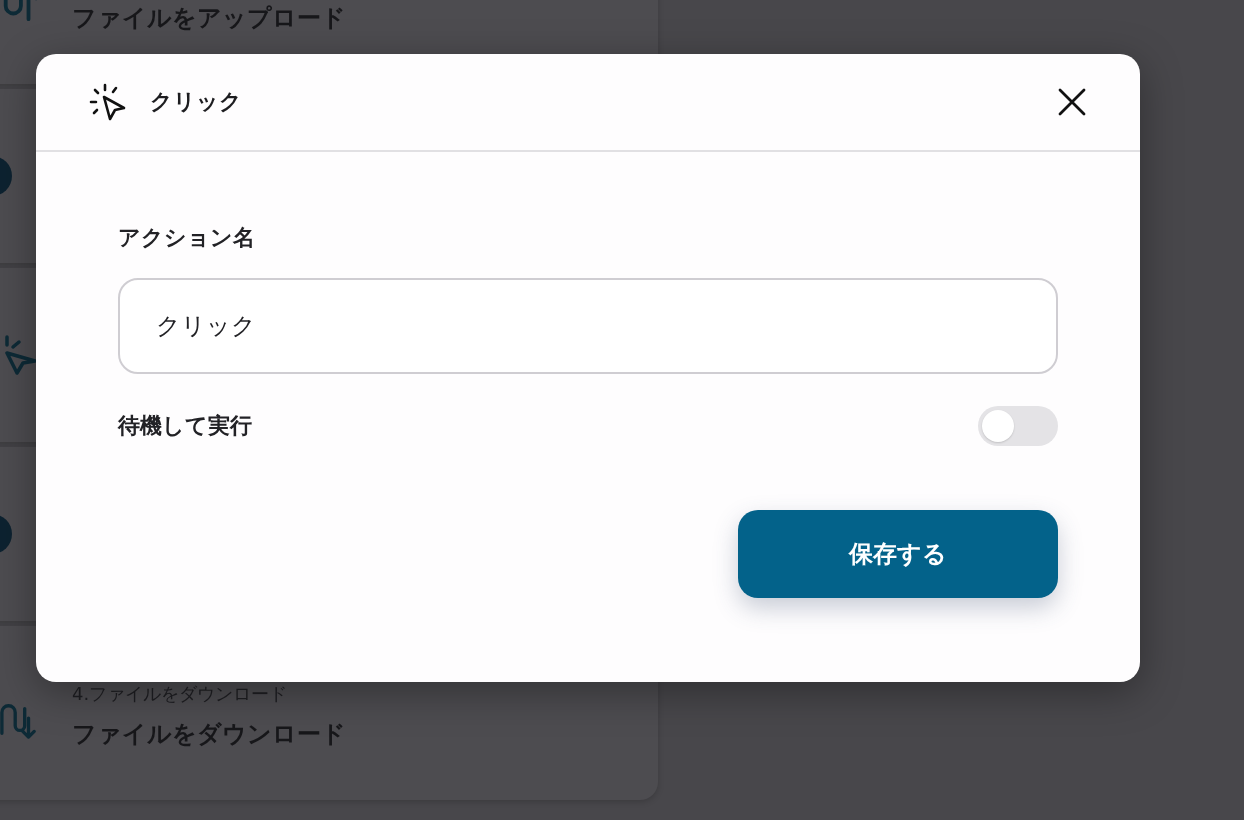  What do you see at coordinates (898, 554) in the screenshot?
I see `save-button: 保存する` at bounding box center [898, 554].